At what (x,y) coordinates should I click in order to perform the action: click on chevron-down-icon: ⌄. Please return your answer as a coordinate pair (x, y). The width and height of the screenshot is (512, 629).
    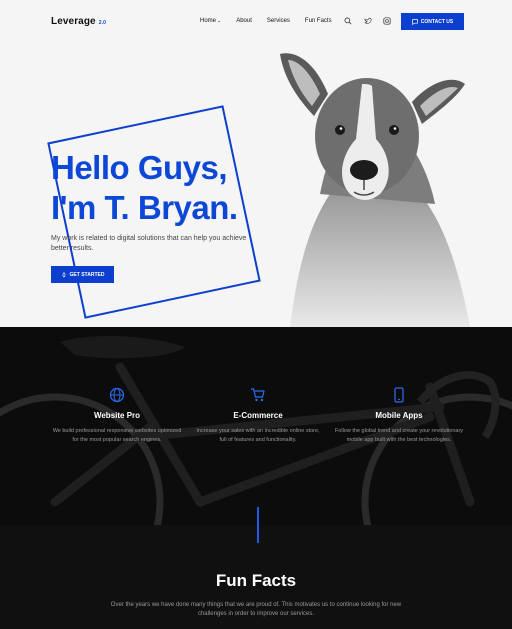
    Looking at the image, I should click on (219, 21).